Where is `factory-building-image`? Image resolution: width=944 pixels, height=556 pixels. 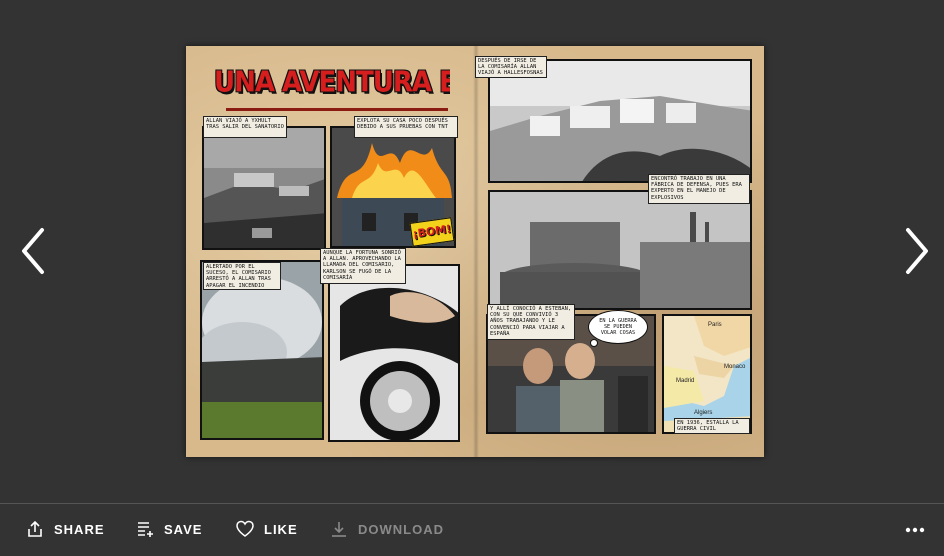
factory-building-image is located at coordinates (620, 250).